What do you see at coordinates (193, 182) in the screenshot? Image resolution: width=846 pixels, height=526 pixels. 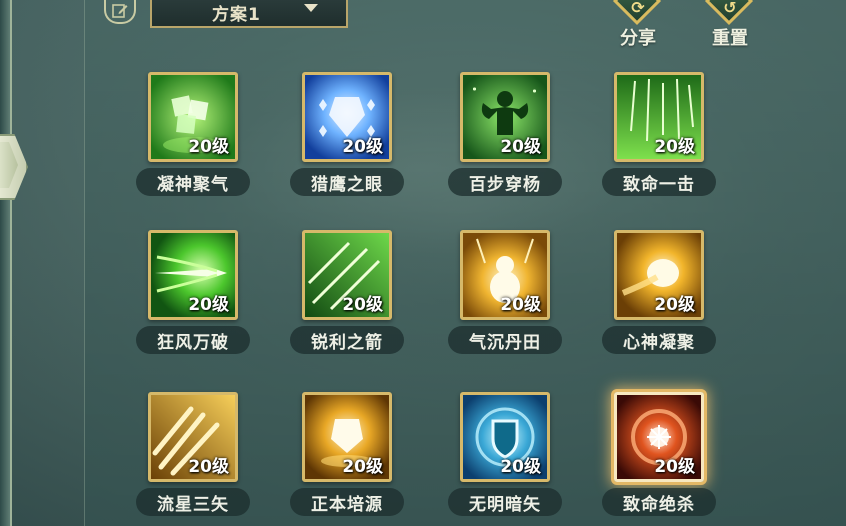 I see `skill-name: 凝神聚气` at bounding box center [193, 182].